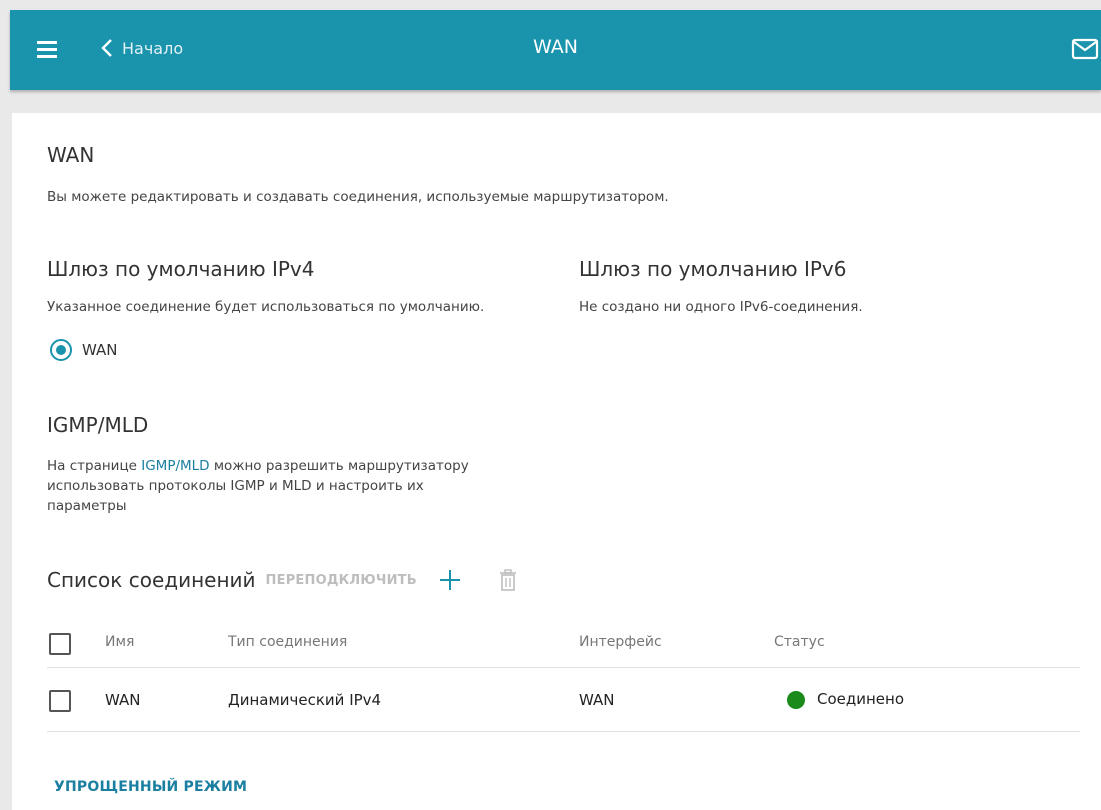 This screenshot has height=810, width=1101. What do you see at coordinates (620, 642) in the screenshot?
I see `column-header-interface: Интерфейс` at bounding box center [620, 642].